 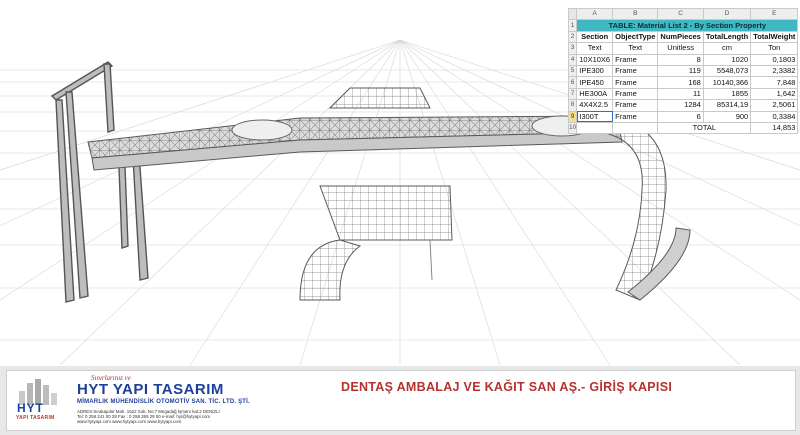 I want to click on totalweight-cell: 2,3382, so click(x=774, y=71).